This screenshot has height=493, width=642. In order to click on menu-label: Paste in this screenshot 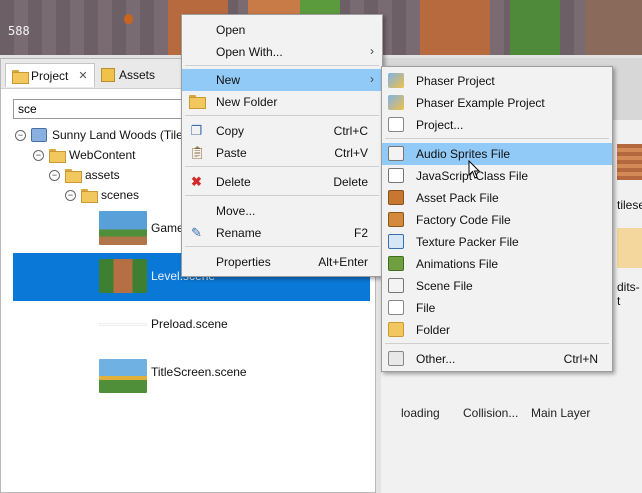, I will do `click(231, 153)`.